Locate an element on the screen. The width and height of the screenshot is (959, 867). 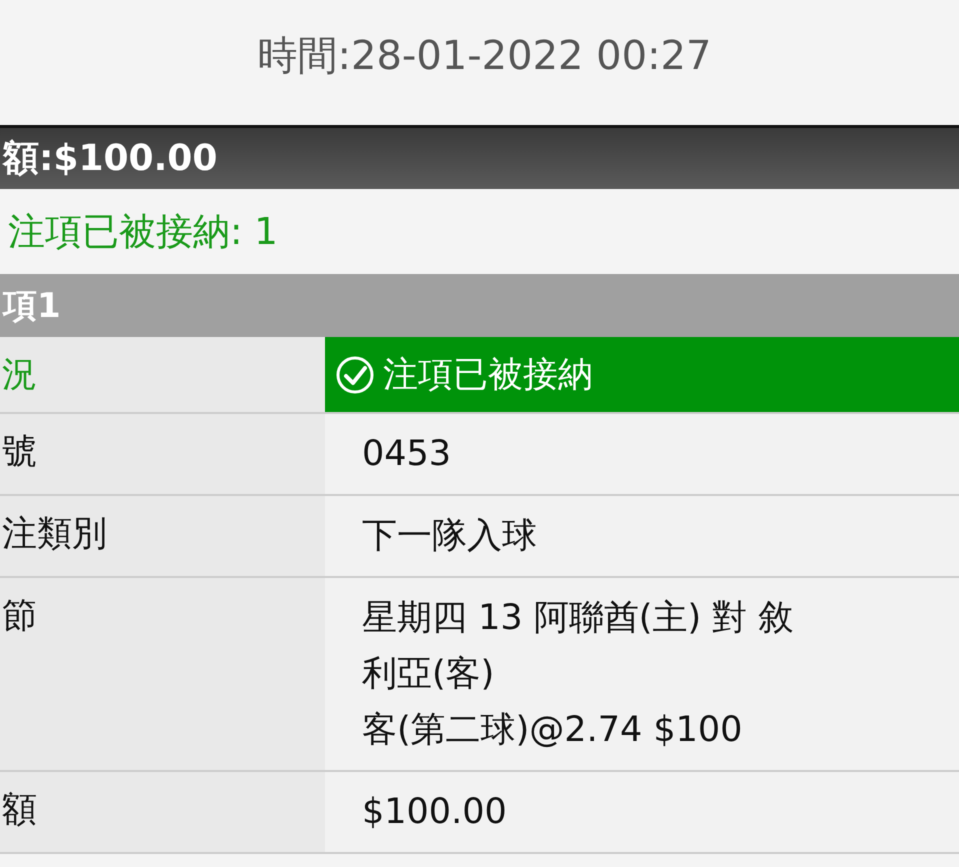
table-cell-text: $100.00 is located at coordinates (435, 812).